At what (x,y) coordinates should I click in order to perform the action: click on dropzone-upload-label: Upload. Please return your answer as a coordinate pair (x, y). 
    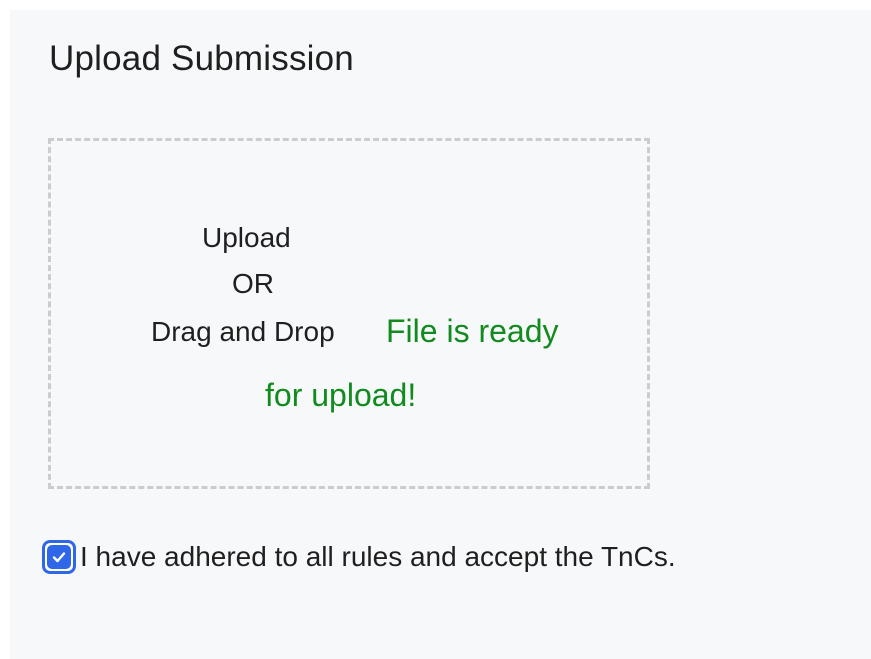
    Looking at the image, I should click on (246, 237).